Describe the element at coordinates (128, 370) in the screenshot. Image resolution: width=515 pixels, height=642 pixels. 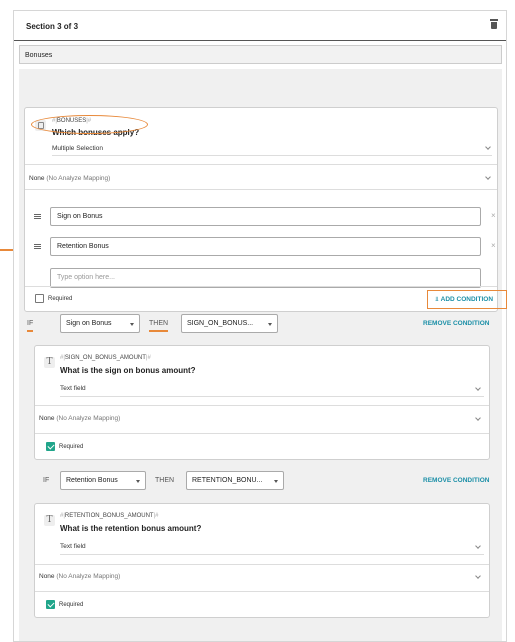
I see `question-text: What is the sign on bonus amount?` at that location.